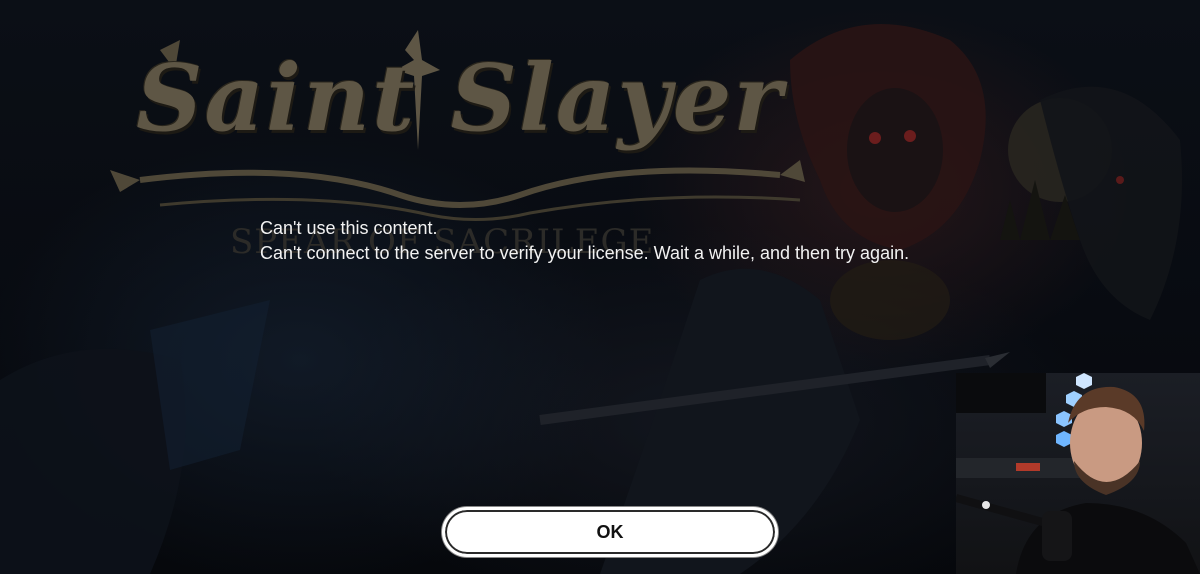  I want to click on game-logo-title: Saint Slayer, so click(460, 98).